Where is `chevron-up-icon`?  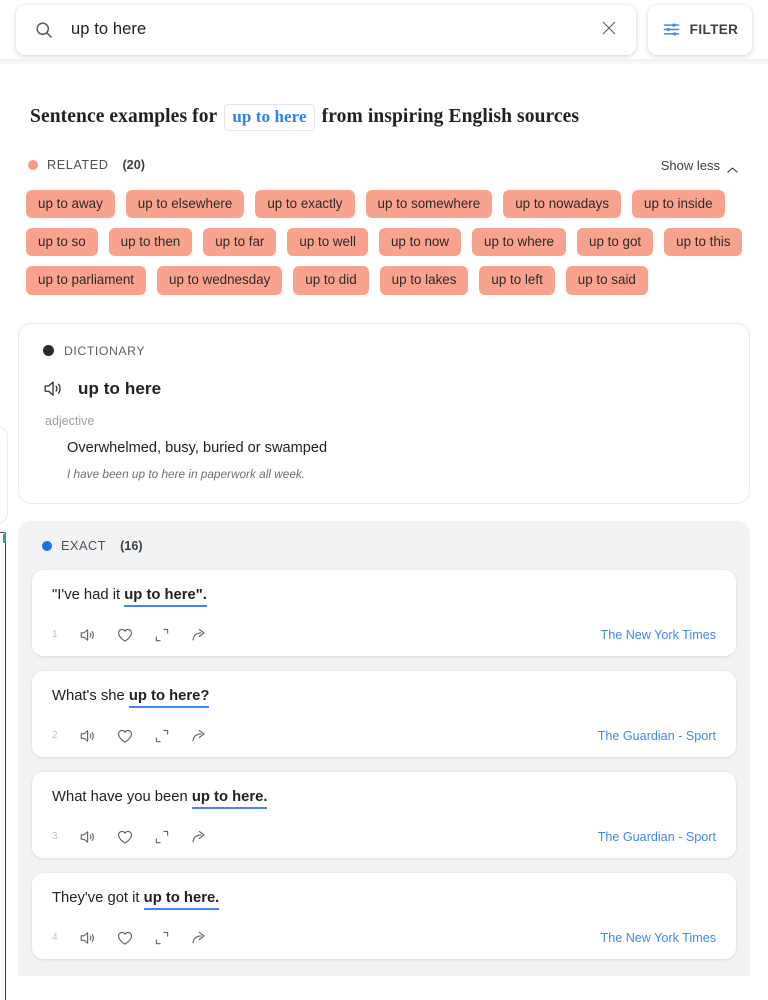
chevron-up-icon is located at coordinates (732, 167).